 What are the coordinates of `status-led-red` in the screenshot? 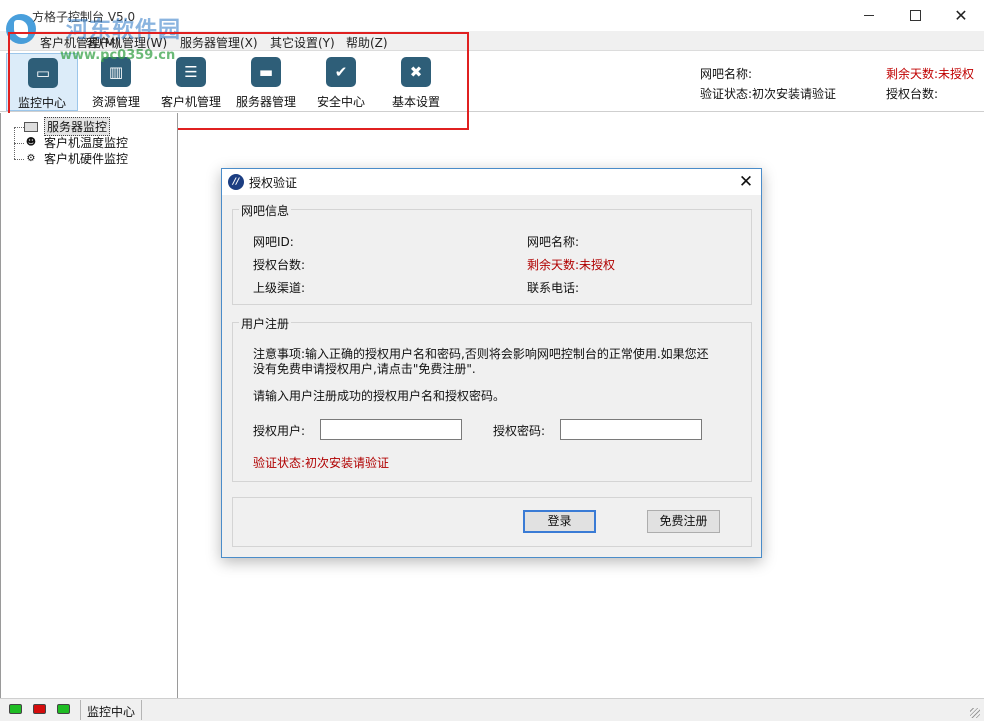 It's located at (39, 709).